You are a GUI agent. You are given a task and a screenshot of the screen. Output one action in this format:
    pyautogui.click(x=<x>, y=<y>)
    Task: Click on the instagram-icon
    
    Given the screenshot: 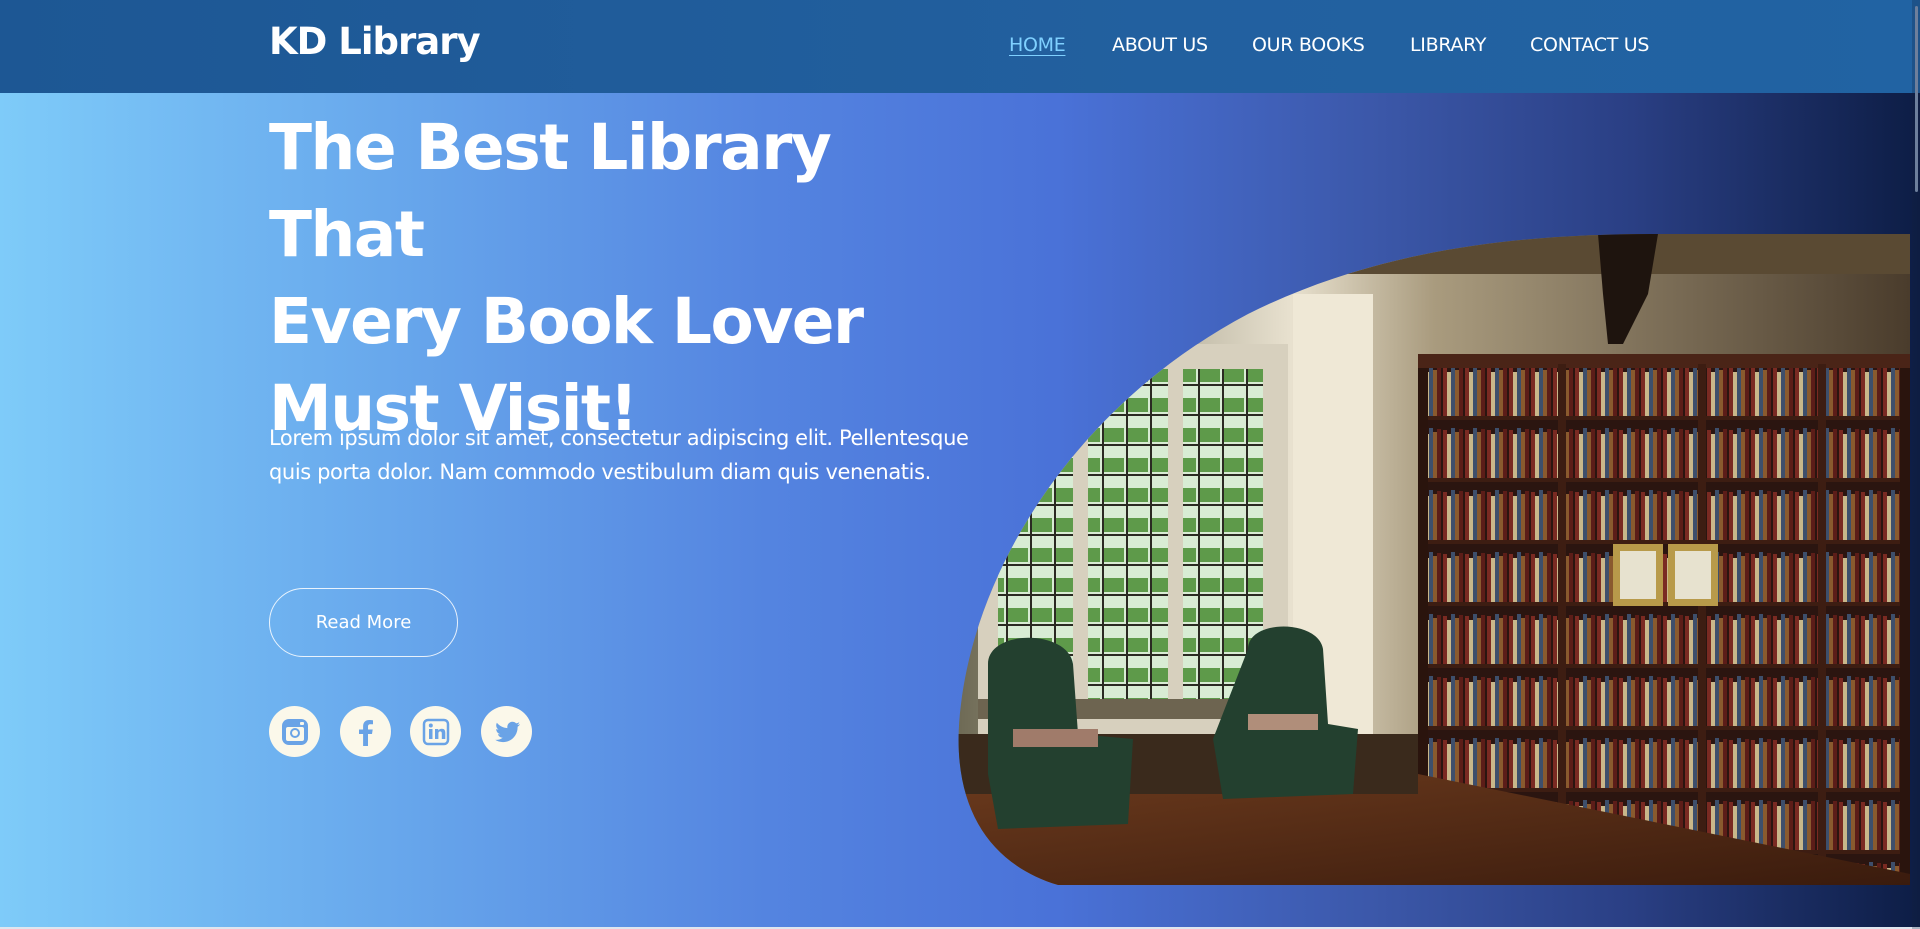 What is the action you would take?
    pyautogui.click(x=294, y=731)
    